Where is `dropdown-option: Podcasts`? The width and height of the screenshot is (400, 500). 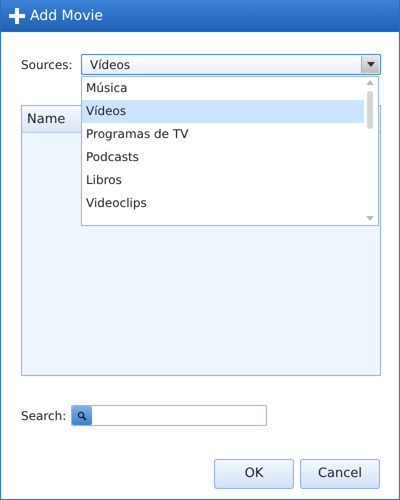
dropdown-option: Podcasts is located at coordinates (223, 157).